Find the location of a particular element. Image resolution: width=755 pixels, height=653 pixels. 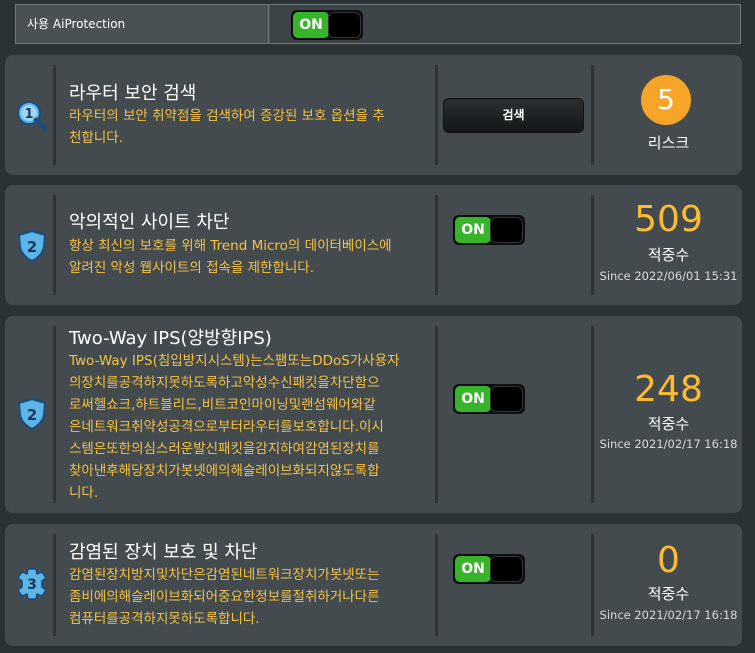

hit-count: 0 is located at coordinates (668, 560).